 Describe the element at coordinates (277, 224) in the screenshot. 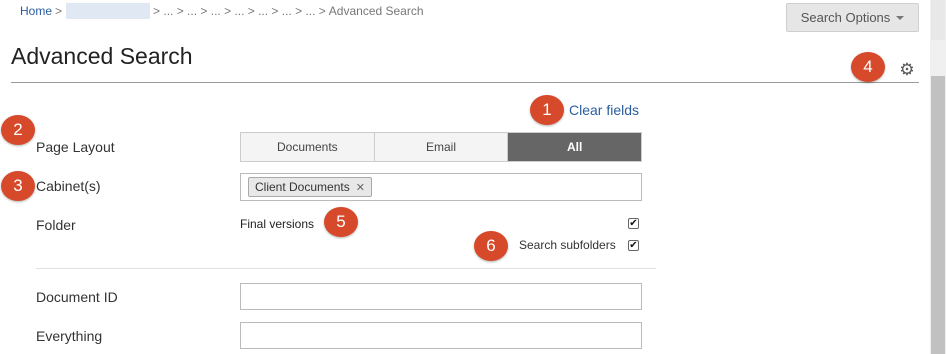

I see `folder-value: Final versions` at that location.